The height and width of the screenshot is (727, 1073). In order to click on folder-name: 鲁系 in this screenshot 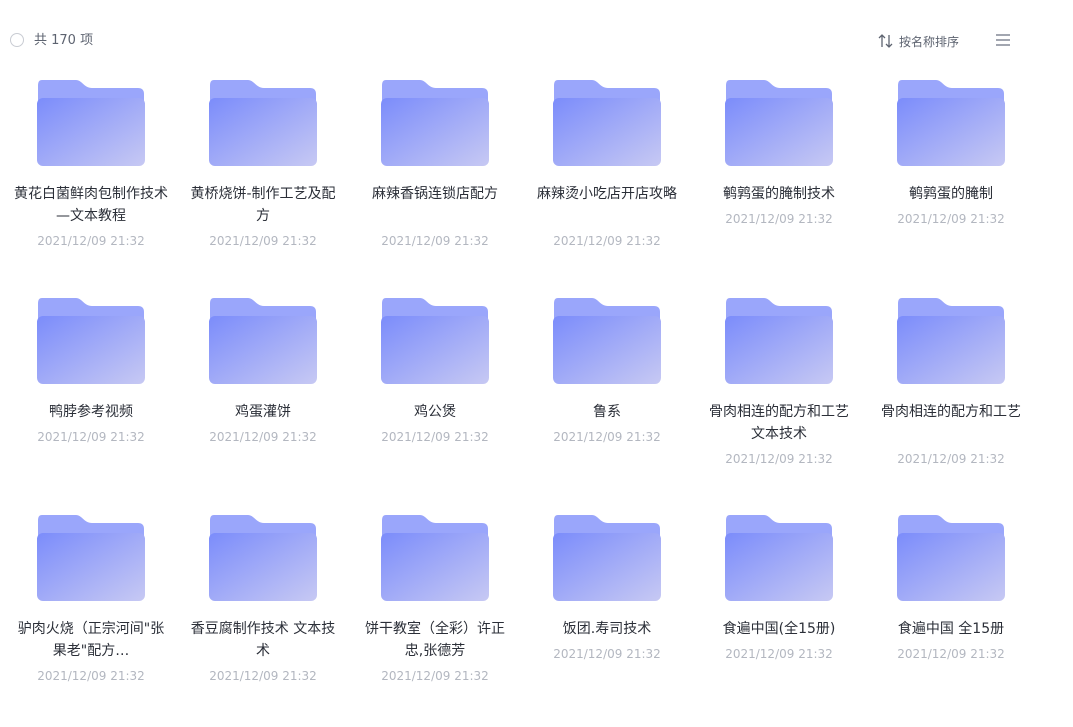, I will do `click(607, 412)`.